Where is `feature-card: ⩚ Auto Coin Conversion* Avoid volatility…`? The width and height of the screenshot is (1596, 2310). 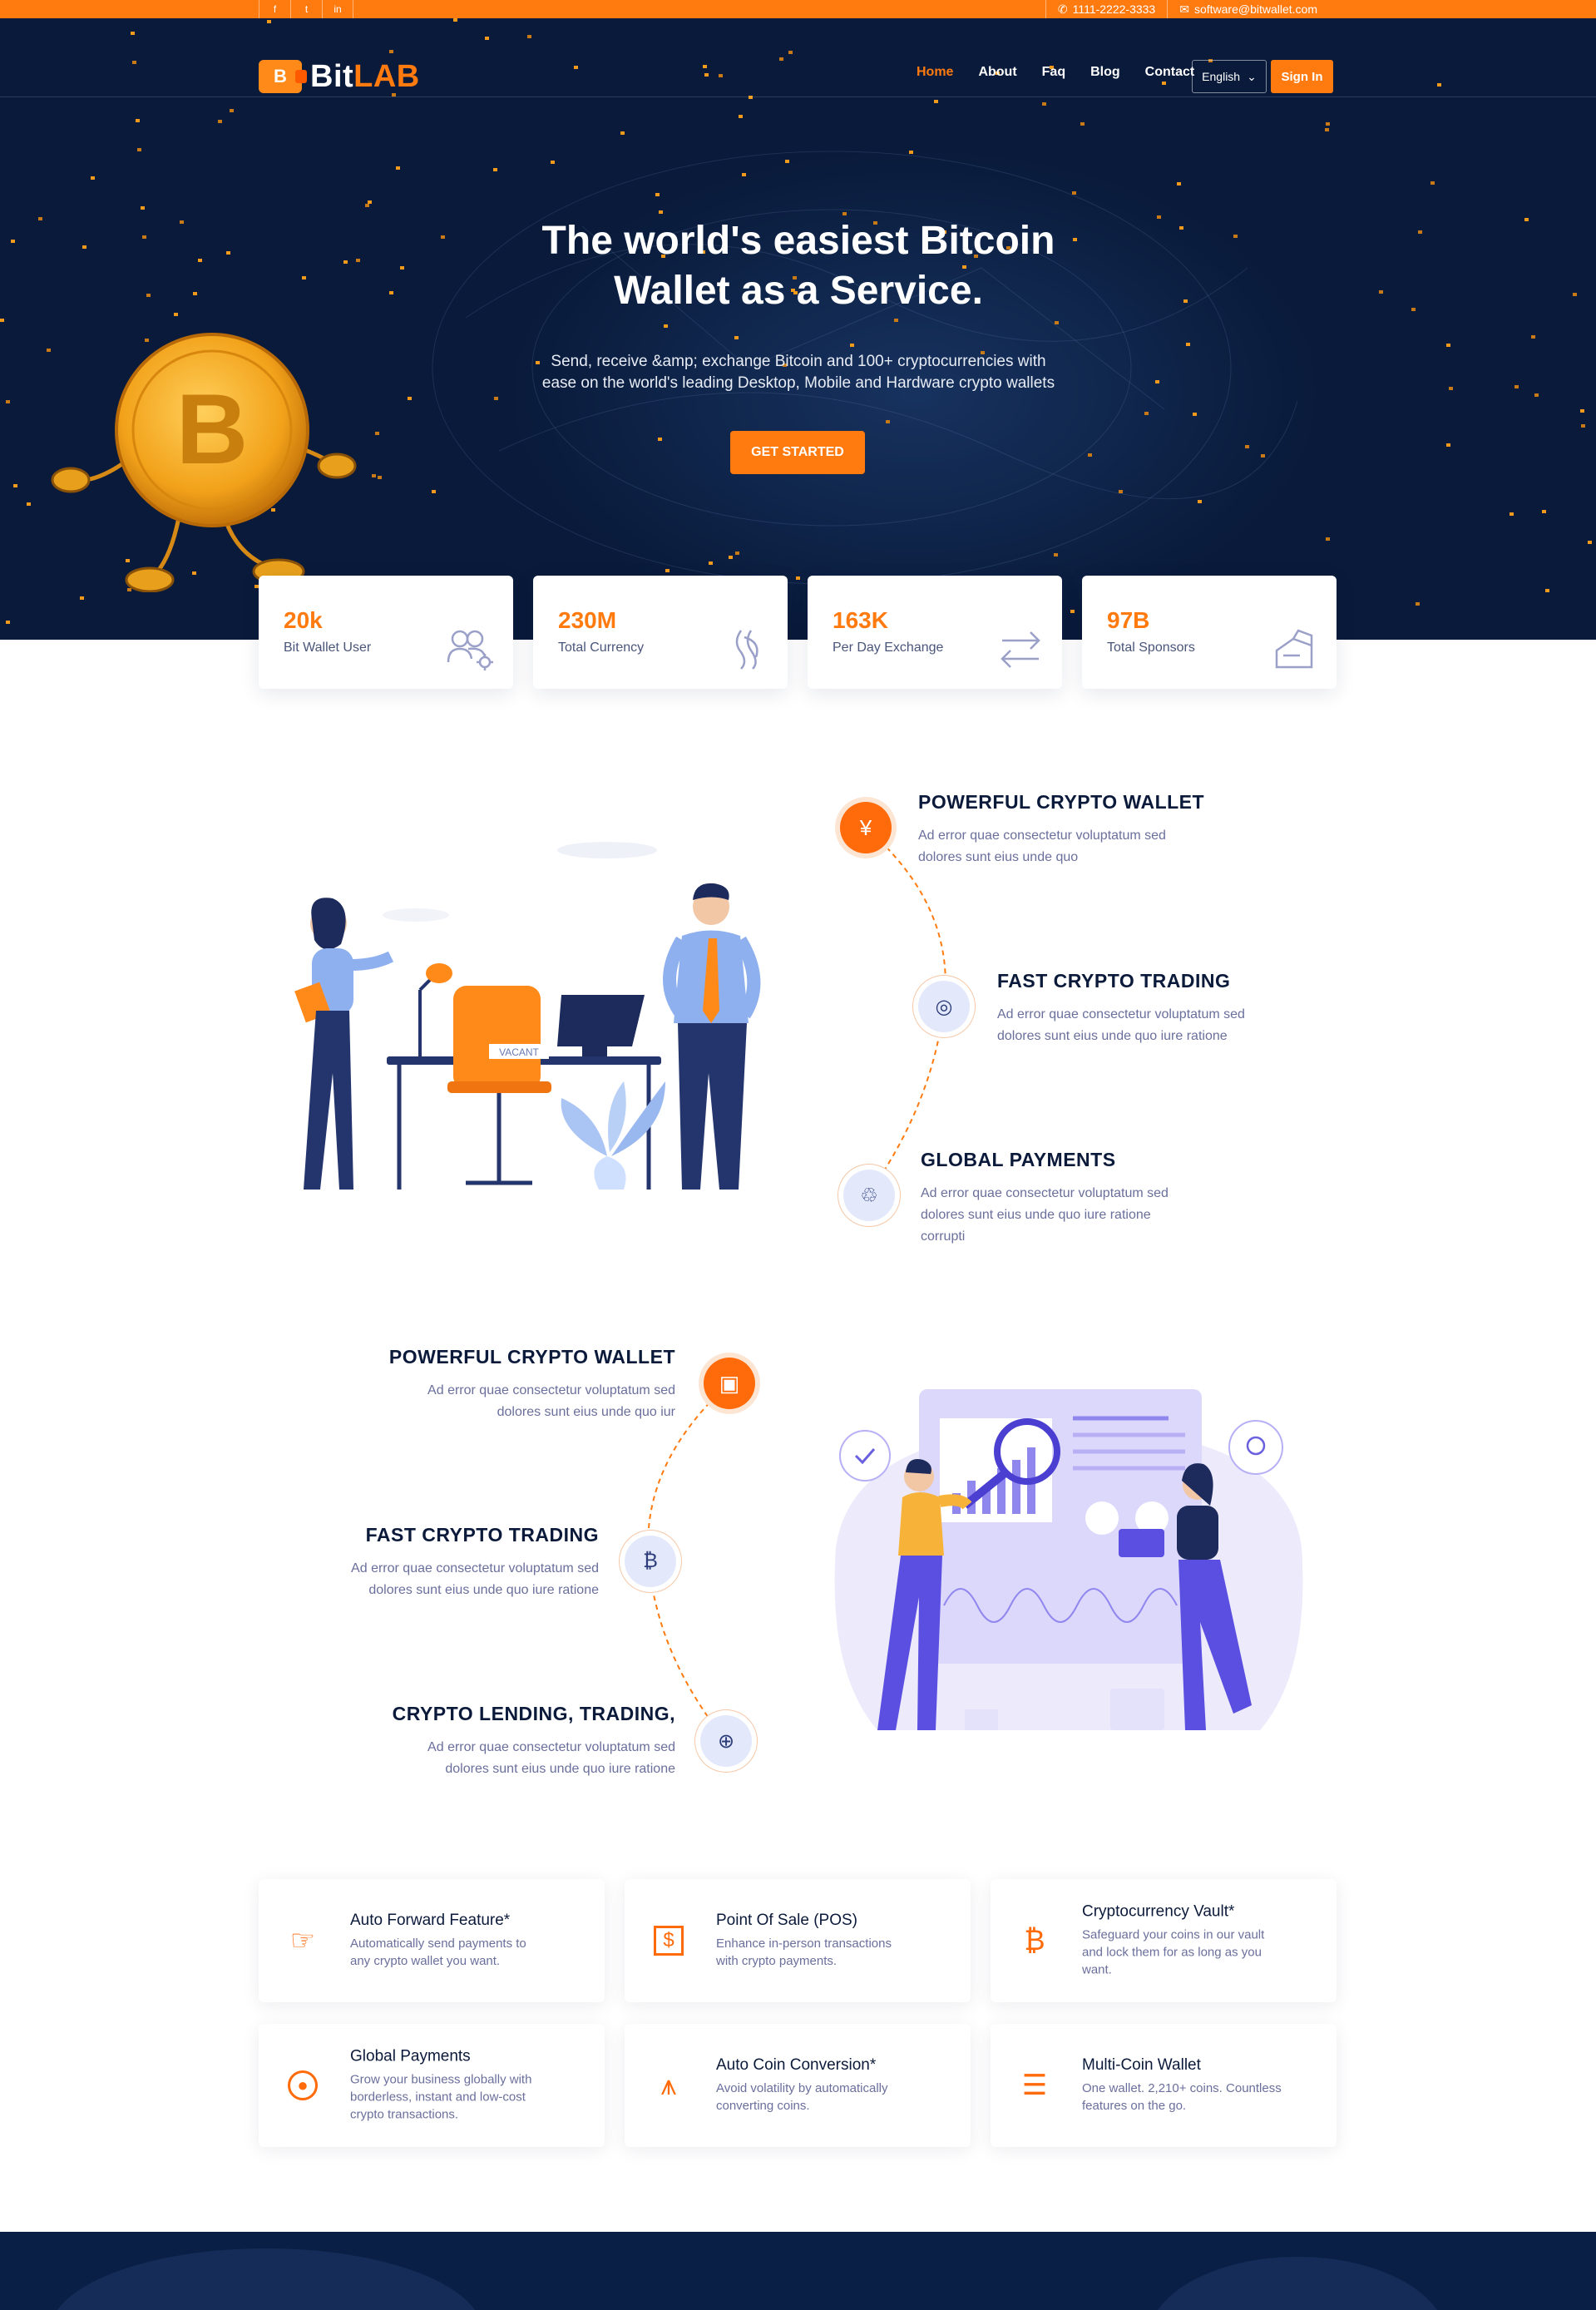 feature-card: ⩚ Auto Coin Conversion* Avoid volatility… is located at coordinates (798, 2085).